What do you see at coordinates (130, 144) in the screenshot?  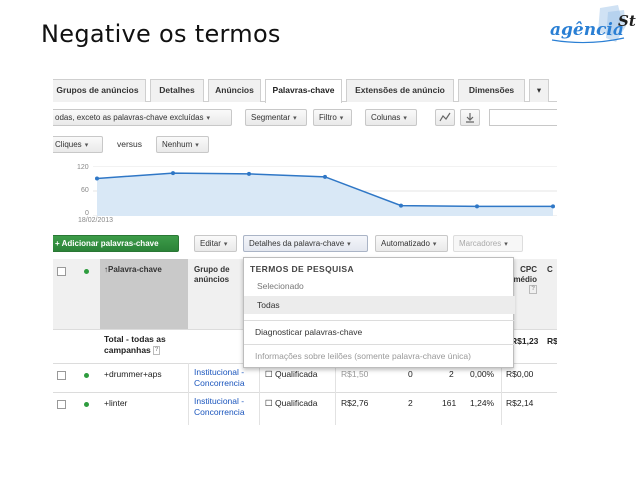 I see `versus-label: versus` at bounding box center [130, 144].